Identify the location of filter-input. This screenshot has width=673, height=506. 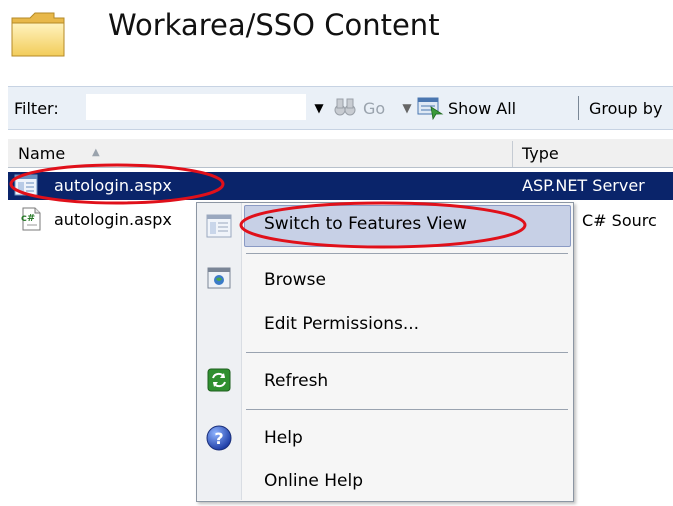
(196, 107).